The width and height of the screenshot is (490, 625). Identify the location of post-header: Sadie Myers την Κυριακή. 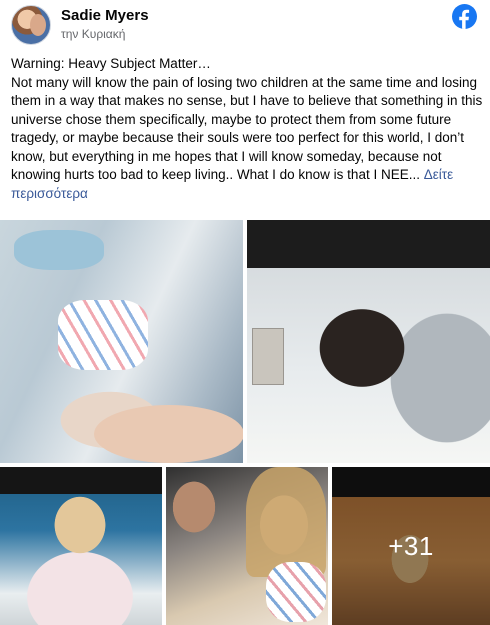
(245, 25).